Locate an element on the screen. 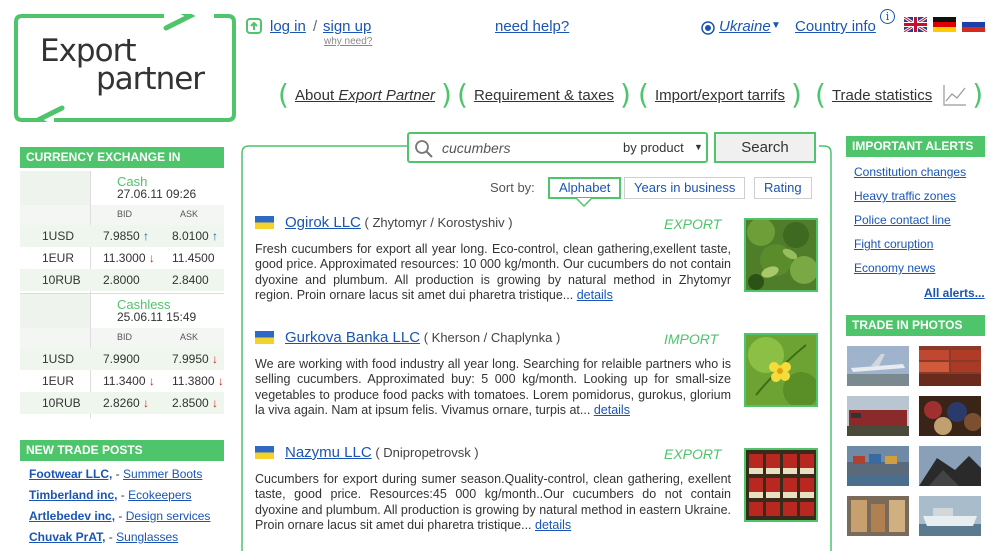 The image size is (1000, 551). coal-image is located at coordinates (950, 466).